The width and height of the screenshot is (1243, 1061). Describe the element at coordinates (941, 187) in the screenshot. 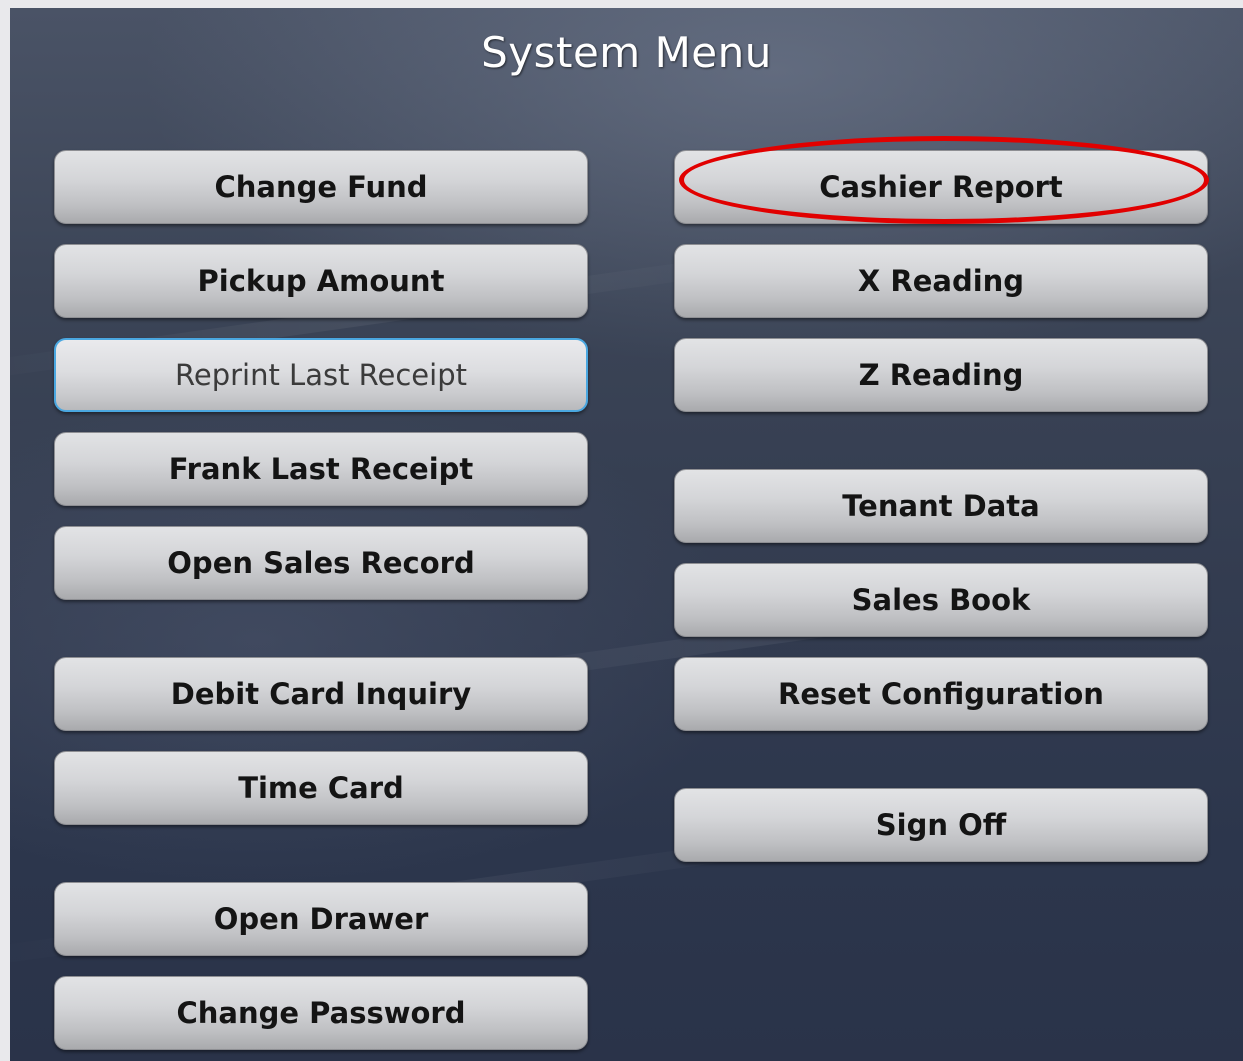

I see `cashier-report-button: Cashier Report` at that location.